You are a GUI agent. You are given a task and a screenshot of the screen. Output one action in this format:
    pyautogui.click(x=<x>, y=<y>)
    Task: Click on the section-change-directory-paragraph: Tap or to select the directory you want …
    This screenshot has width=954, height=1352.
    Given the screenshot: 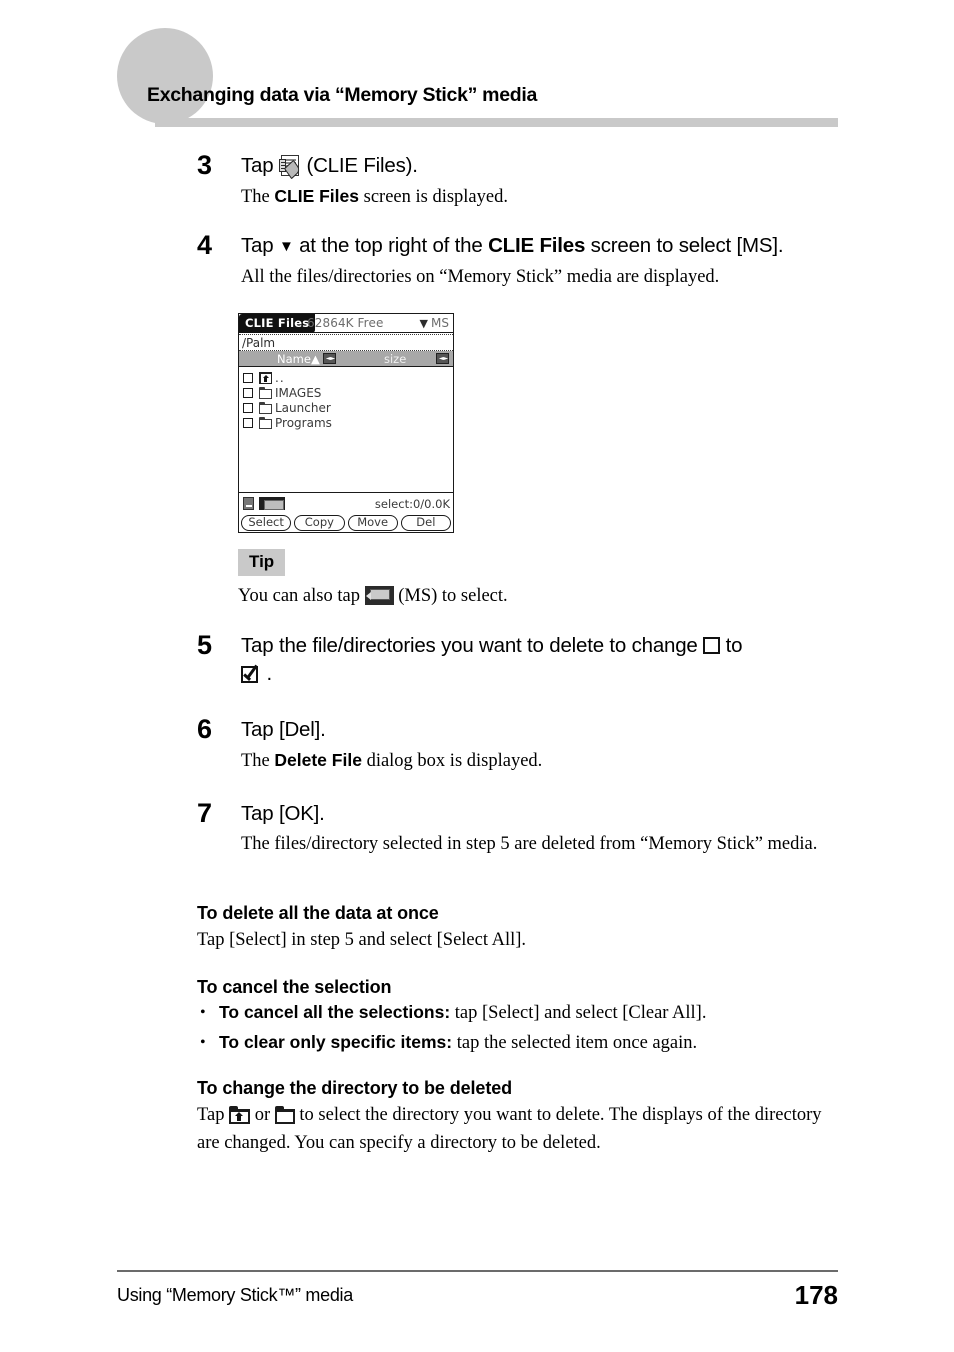 What is the action you would take?
    pyautogui.click(x=522, y=1129)
    